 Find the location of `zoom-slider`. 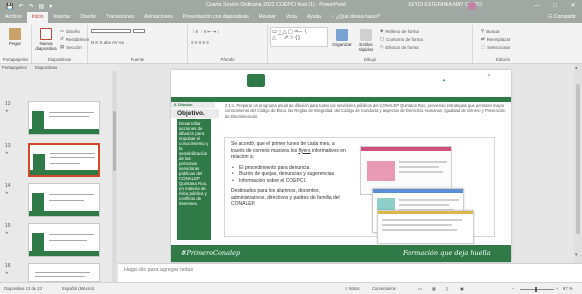

zoom-slider is located at coordinates (537, 289).